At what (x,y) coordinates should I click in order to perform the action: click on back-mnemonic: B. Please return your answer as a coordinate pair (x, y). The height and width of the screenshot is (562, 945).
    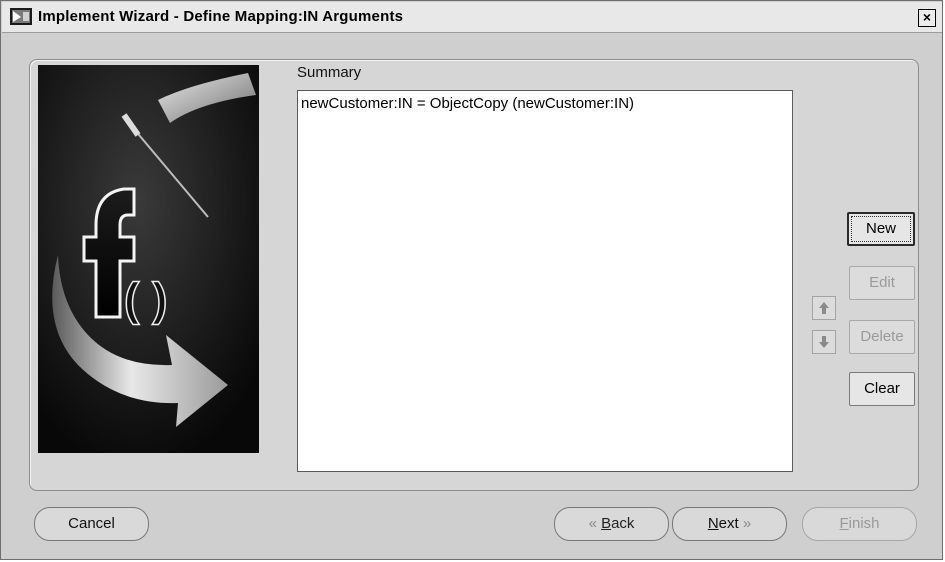
    Looking at the image, I should click on (606, 523).